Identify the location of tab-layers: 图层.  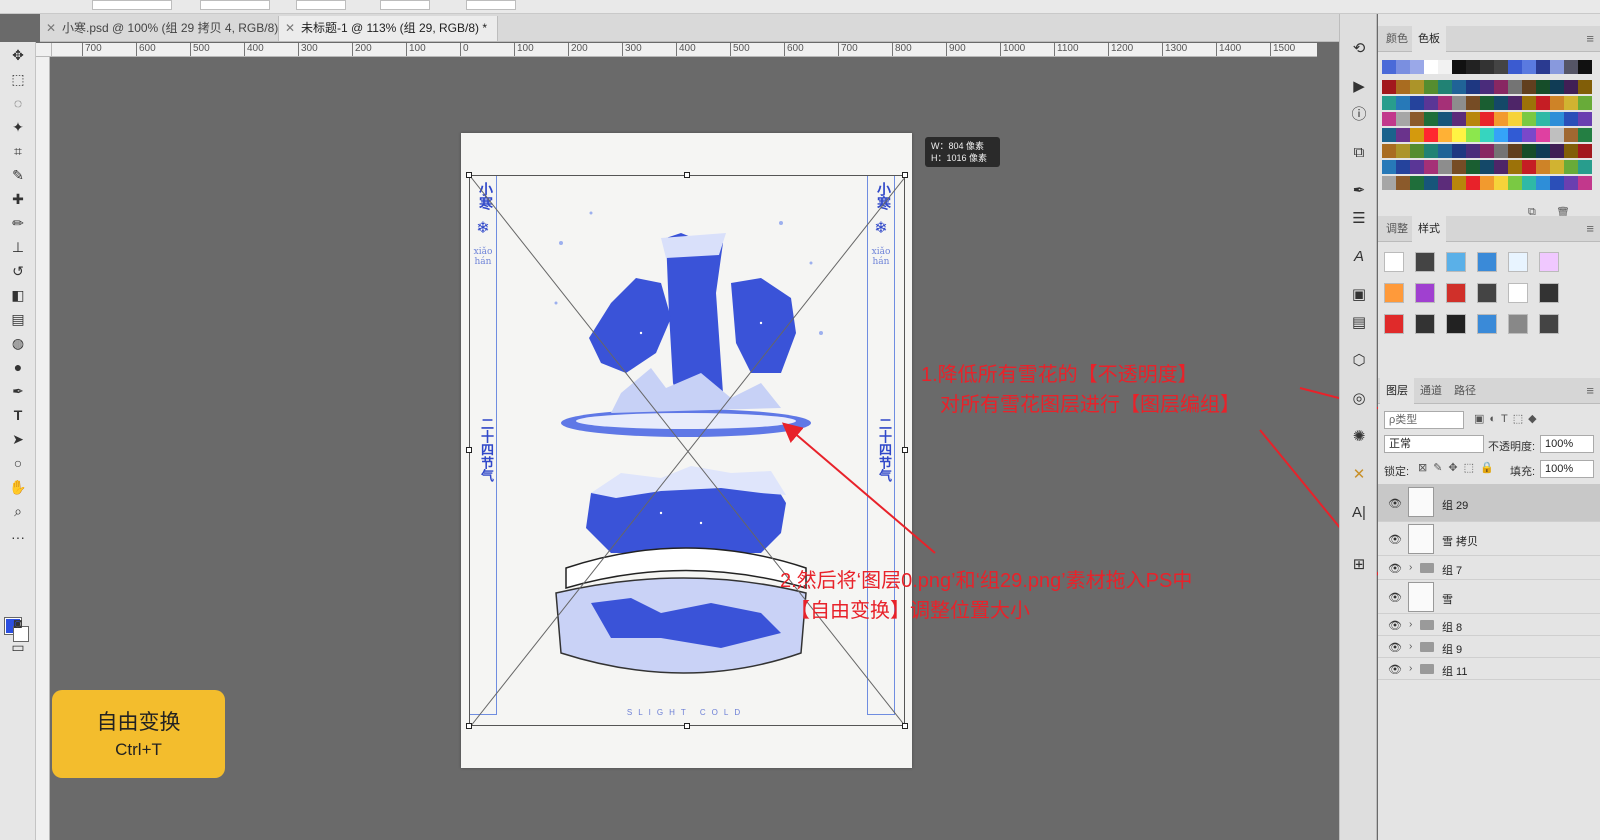
(1397, 391).